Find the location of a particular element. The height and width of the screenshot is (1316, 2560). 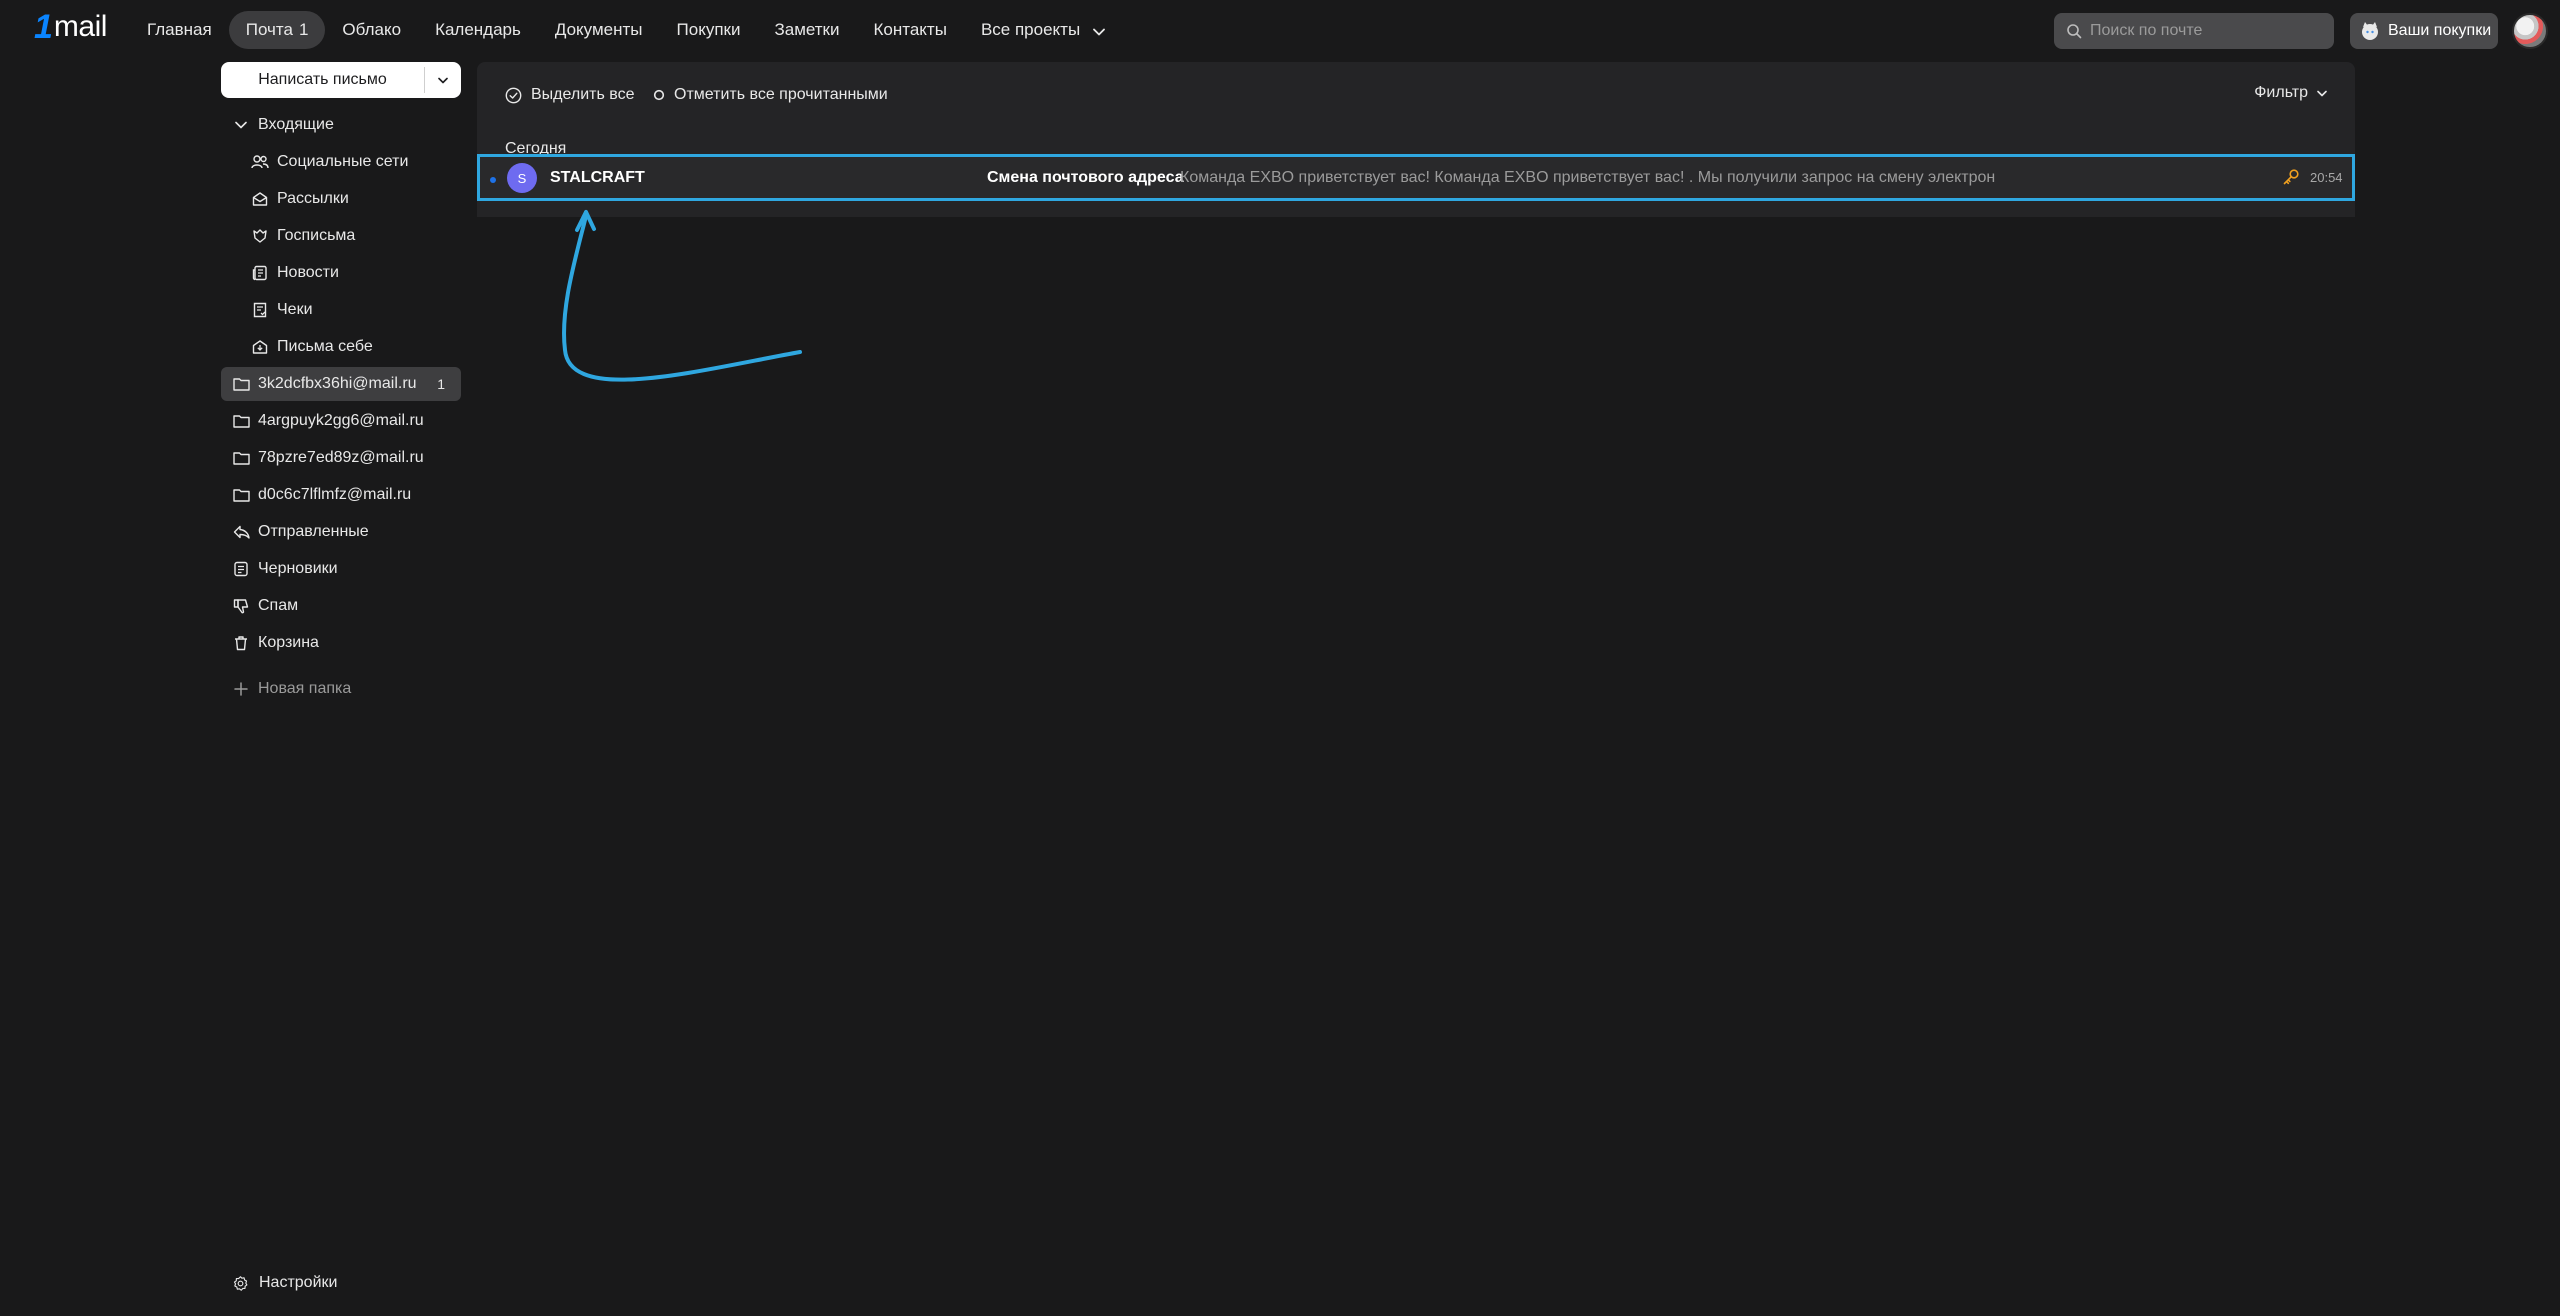

check-circle-icon is located at coordinates (513, 95).